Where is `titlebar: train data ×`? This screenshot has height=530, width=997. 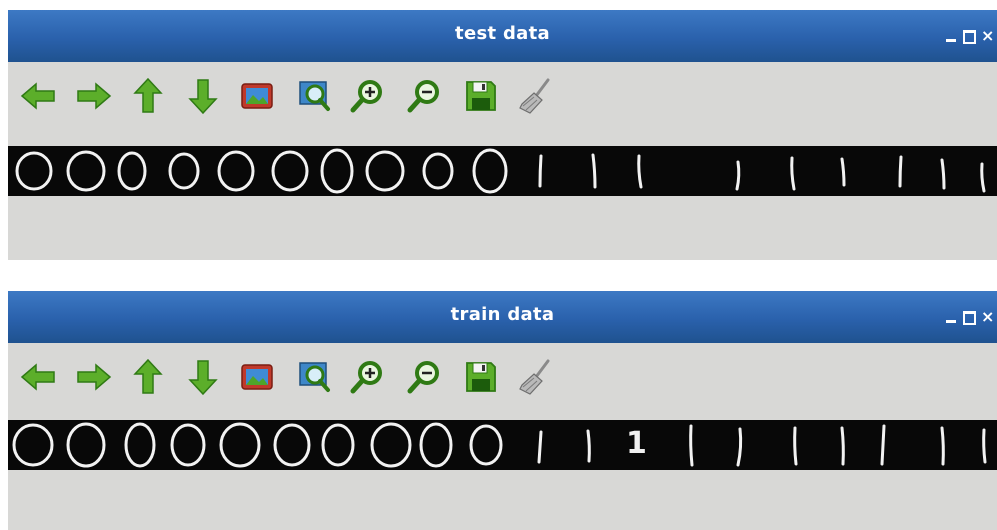 titlebar: train data × is located at coordinates (502, 317).